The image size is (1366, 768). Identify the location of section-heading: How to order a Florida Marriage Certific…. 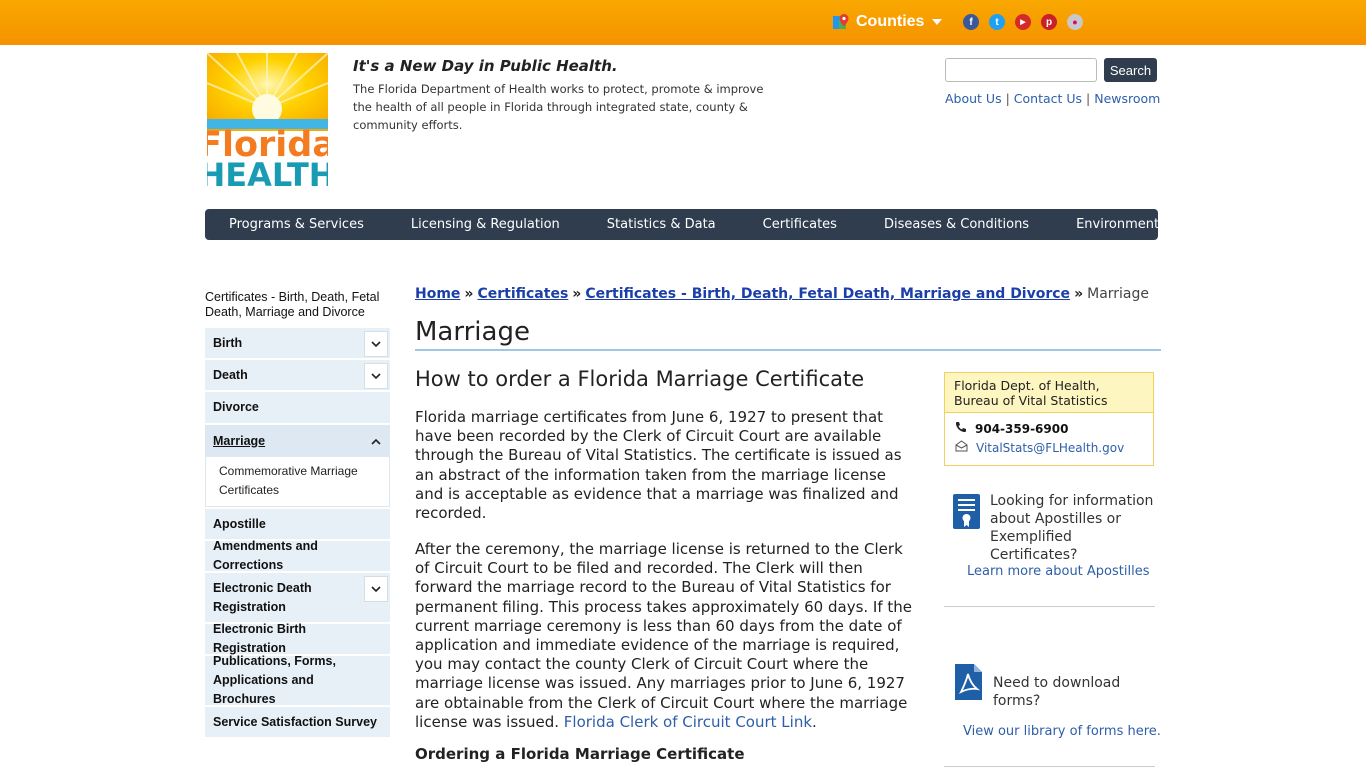
(640, 379).